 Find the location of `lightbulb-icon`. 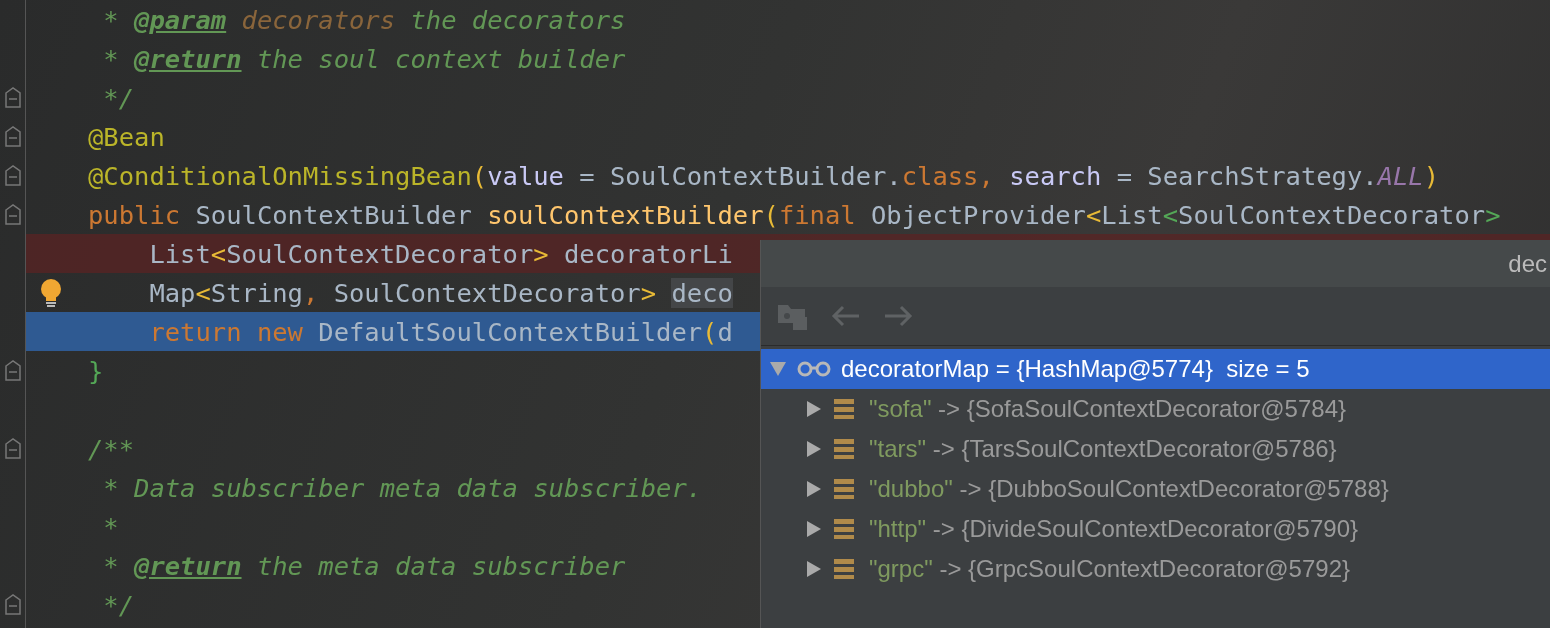

lightbulb-icon is located at coordinates (51, 292).